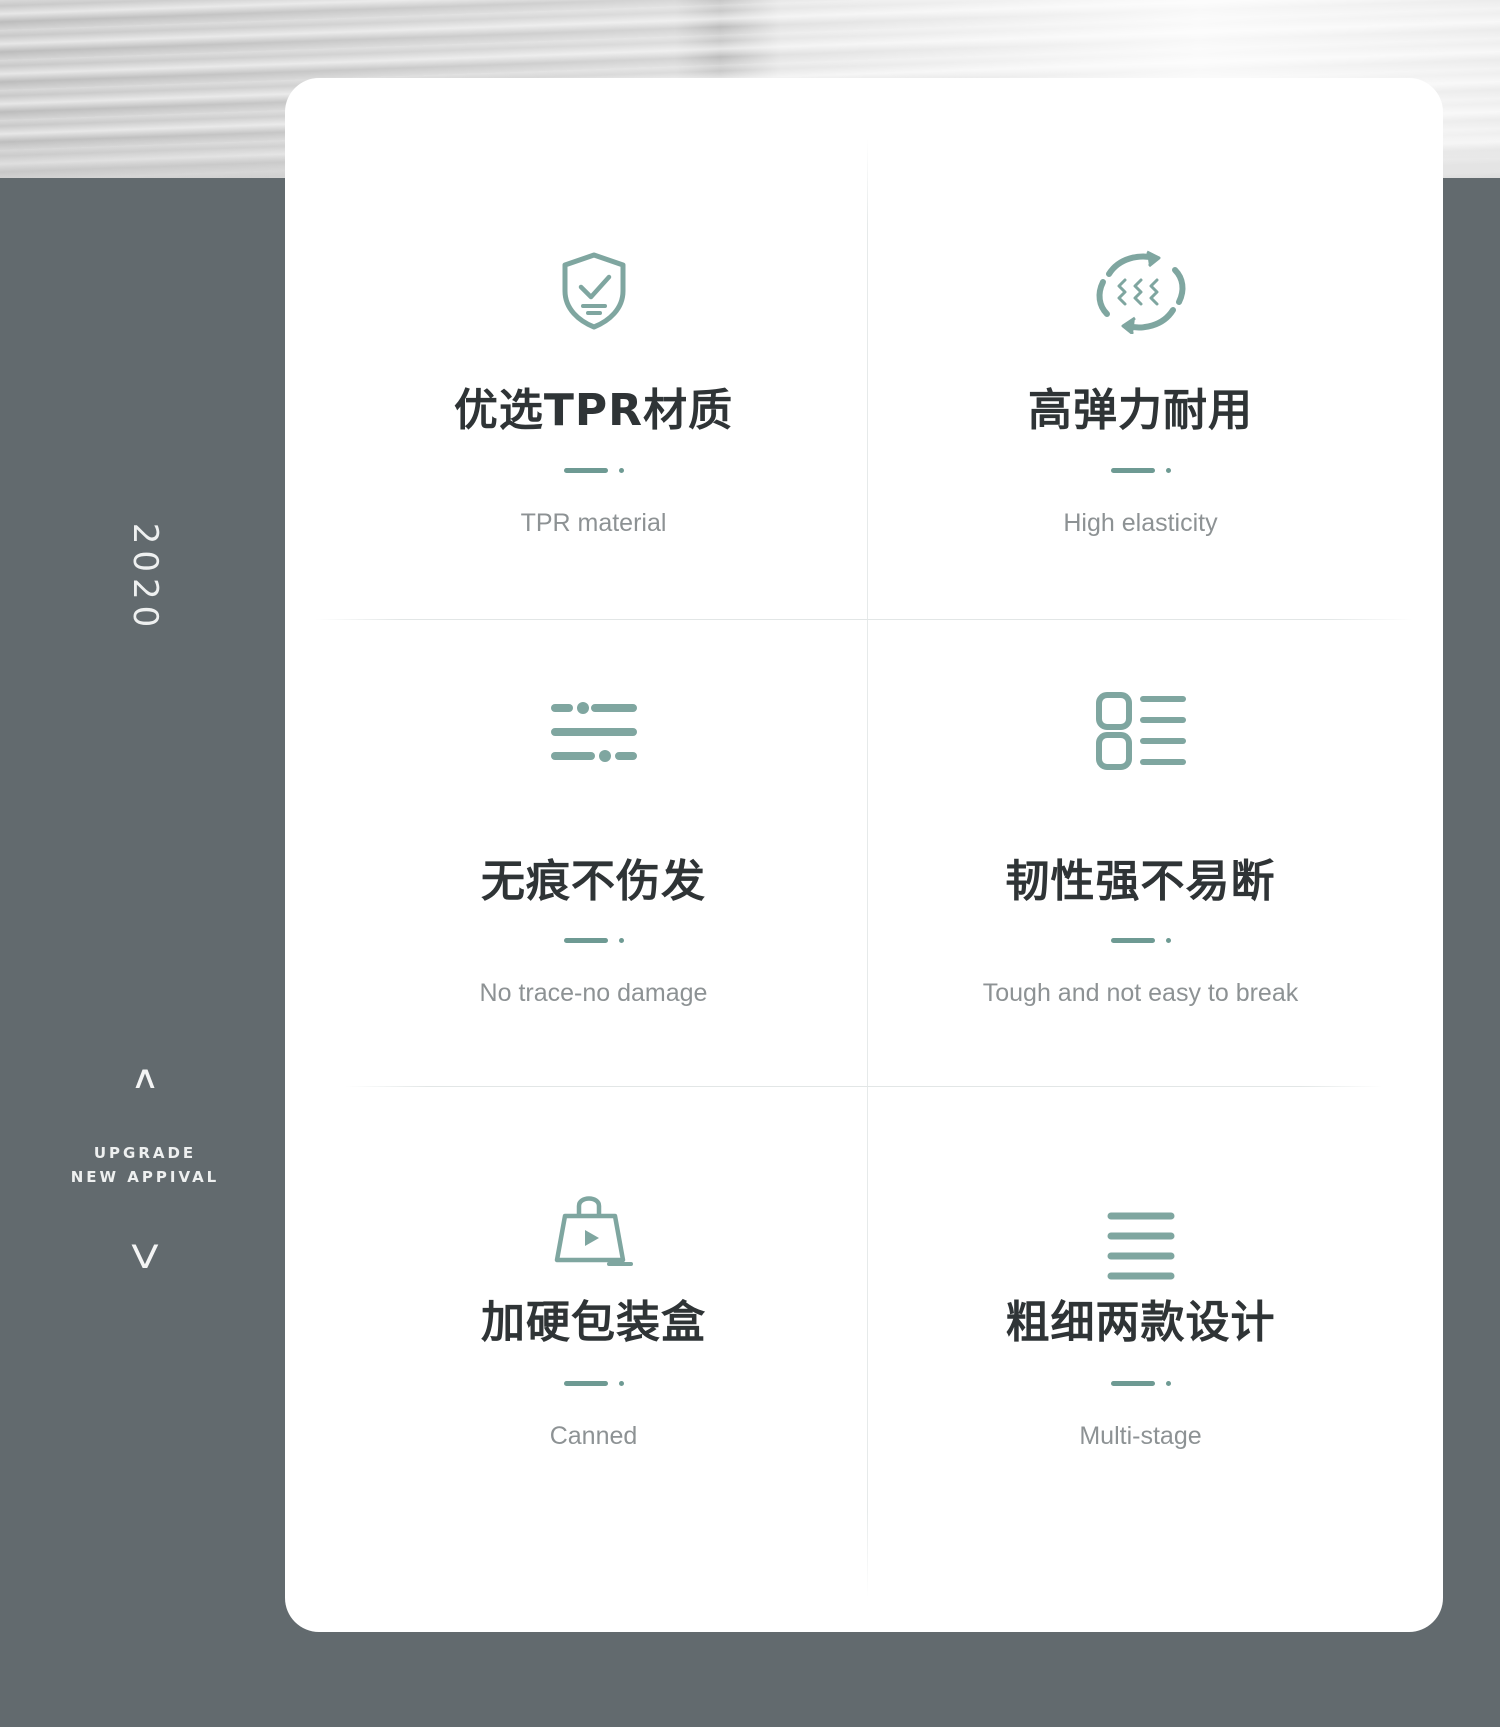 Image resolution: width=1500 pixels, height=1727 pixels. What do you see at coordinates (163, 1257) in the screenshot?
I see `down-arrow-icon: V` at bounding box center [163, 1257].